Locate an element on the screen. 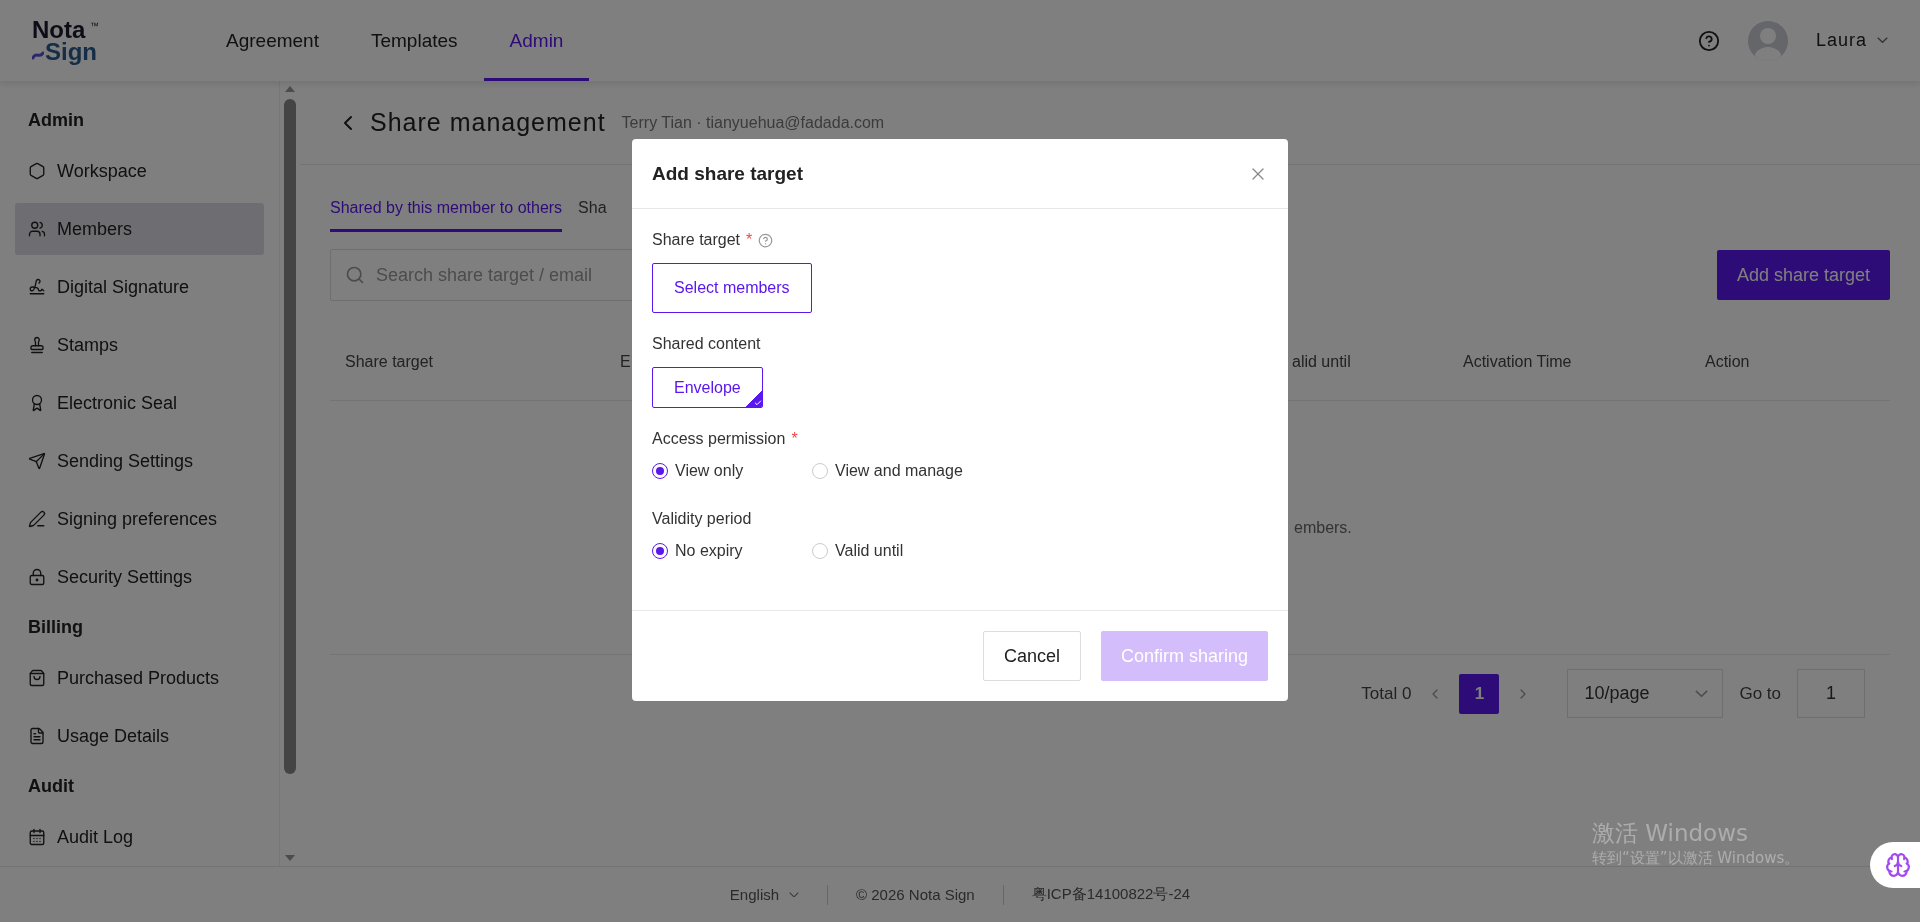  tab: Shared by this member to others is located at coordinates (446, 211).